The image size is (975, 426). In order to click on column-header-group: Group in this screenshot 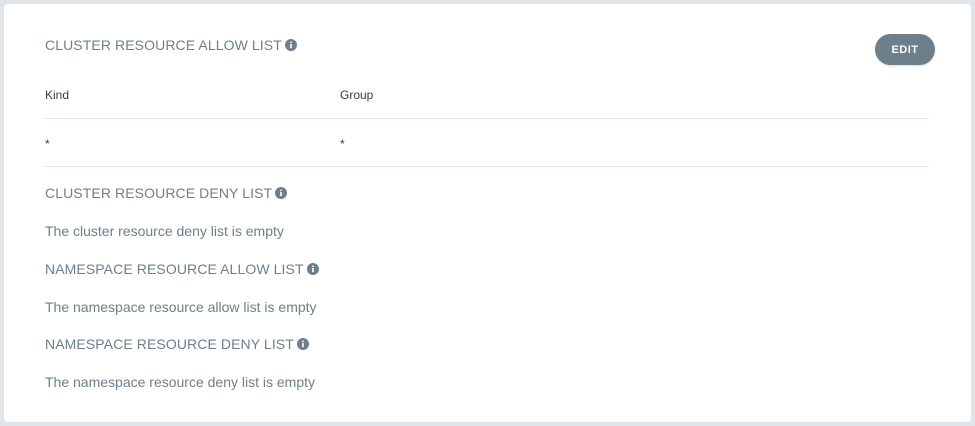, I will do `click(357, 95)`.